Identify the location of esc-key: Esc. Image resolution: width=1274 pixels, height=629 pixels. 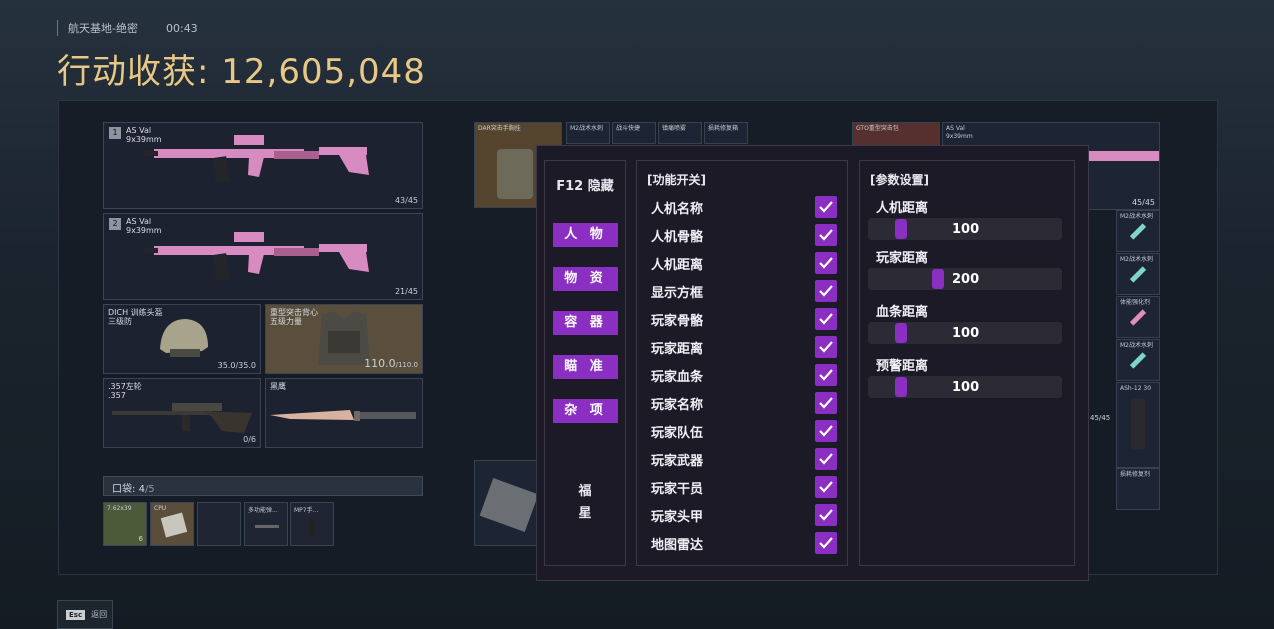
(76, 615).